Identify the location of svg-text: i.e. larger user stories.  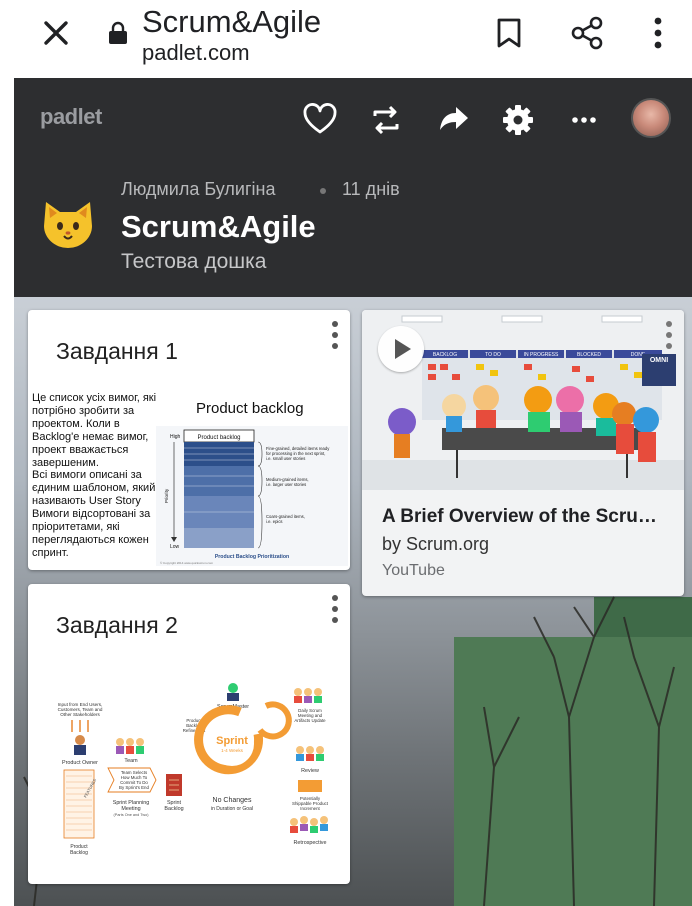
(286, 484).